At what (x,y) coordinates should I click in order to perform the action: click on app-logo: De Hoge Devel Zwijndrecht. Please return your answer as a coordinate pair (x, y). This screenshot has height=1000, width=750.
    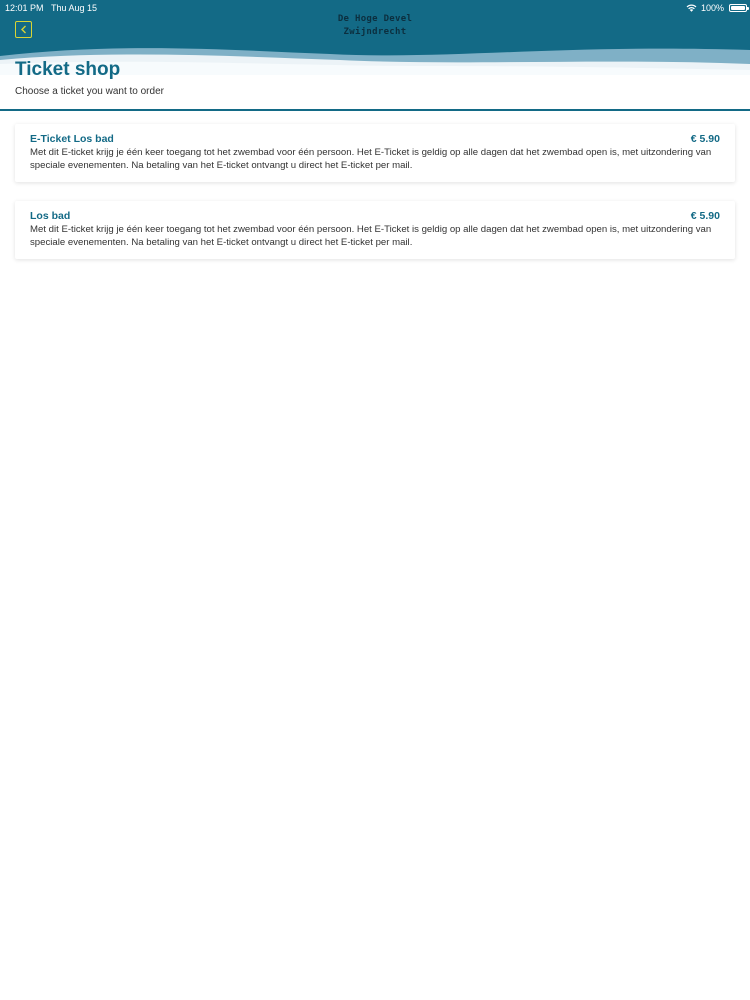
    Looking at the image, I should click on (375, 26).